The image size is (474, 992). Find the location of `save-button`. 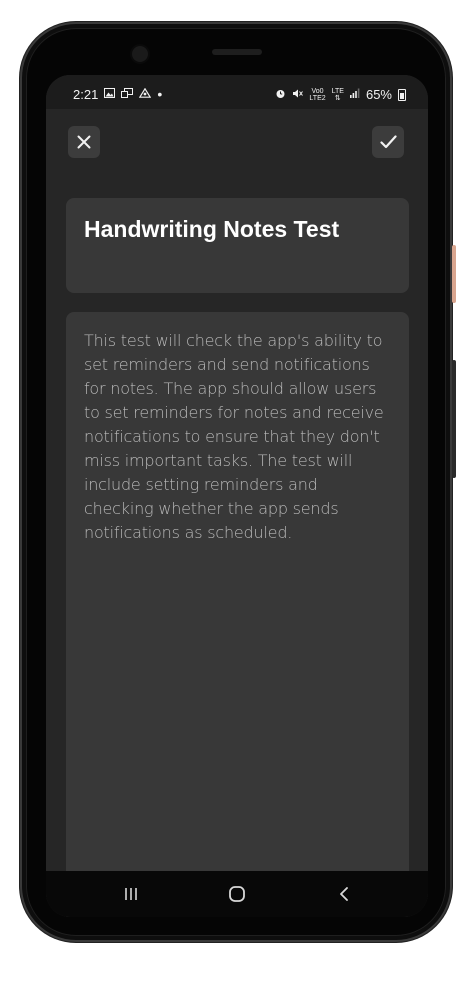

save-button is located at coordinates (388, 142).